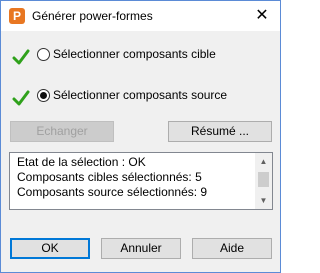  I want to click on status-line: Composants cibles sélectionnés: 5, so click(109, 177).